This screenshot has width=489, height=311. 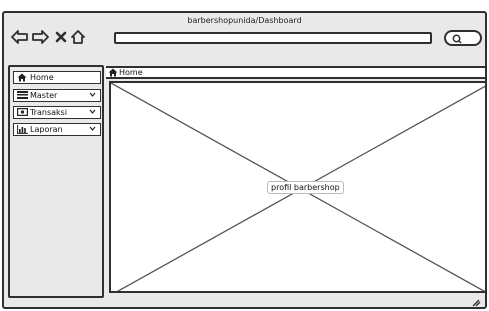 I want to click on sidebar-item-label: Home, so click(x=42, y=77).